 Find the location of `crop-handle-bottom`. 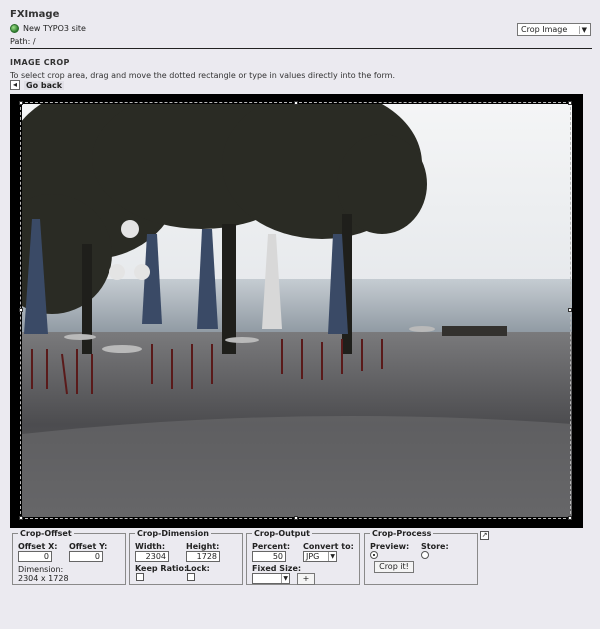

crop-handle-bottom is located at coordinates (296, 518).